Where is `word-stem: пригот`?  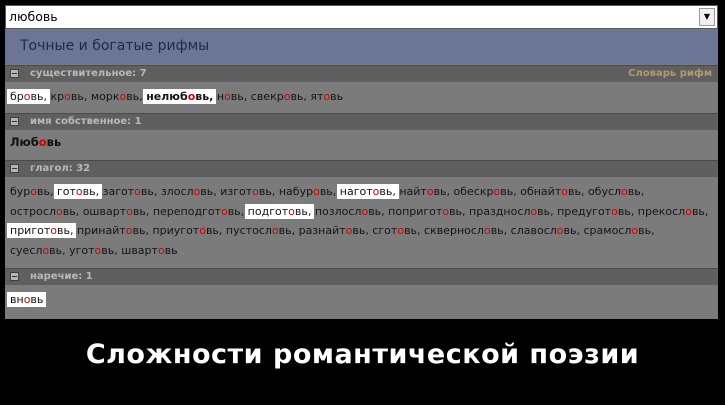
word-stem: пригот is located at coordinates (30, 230).